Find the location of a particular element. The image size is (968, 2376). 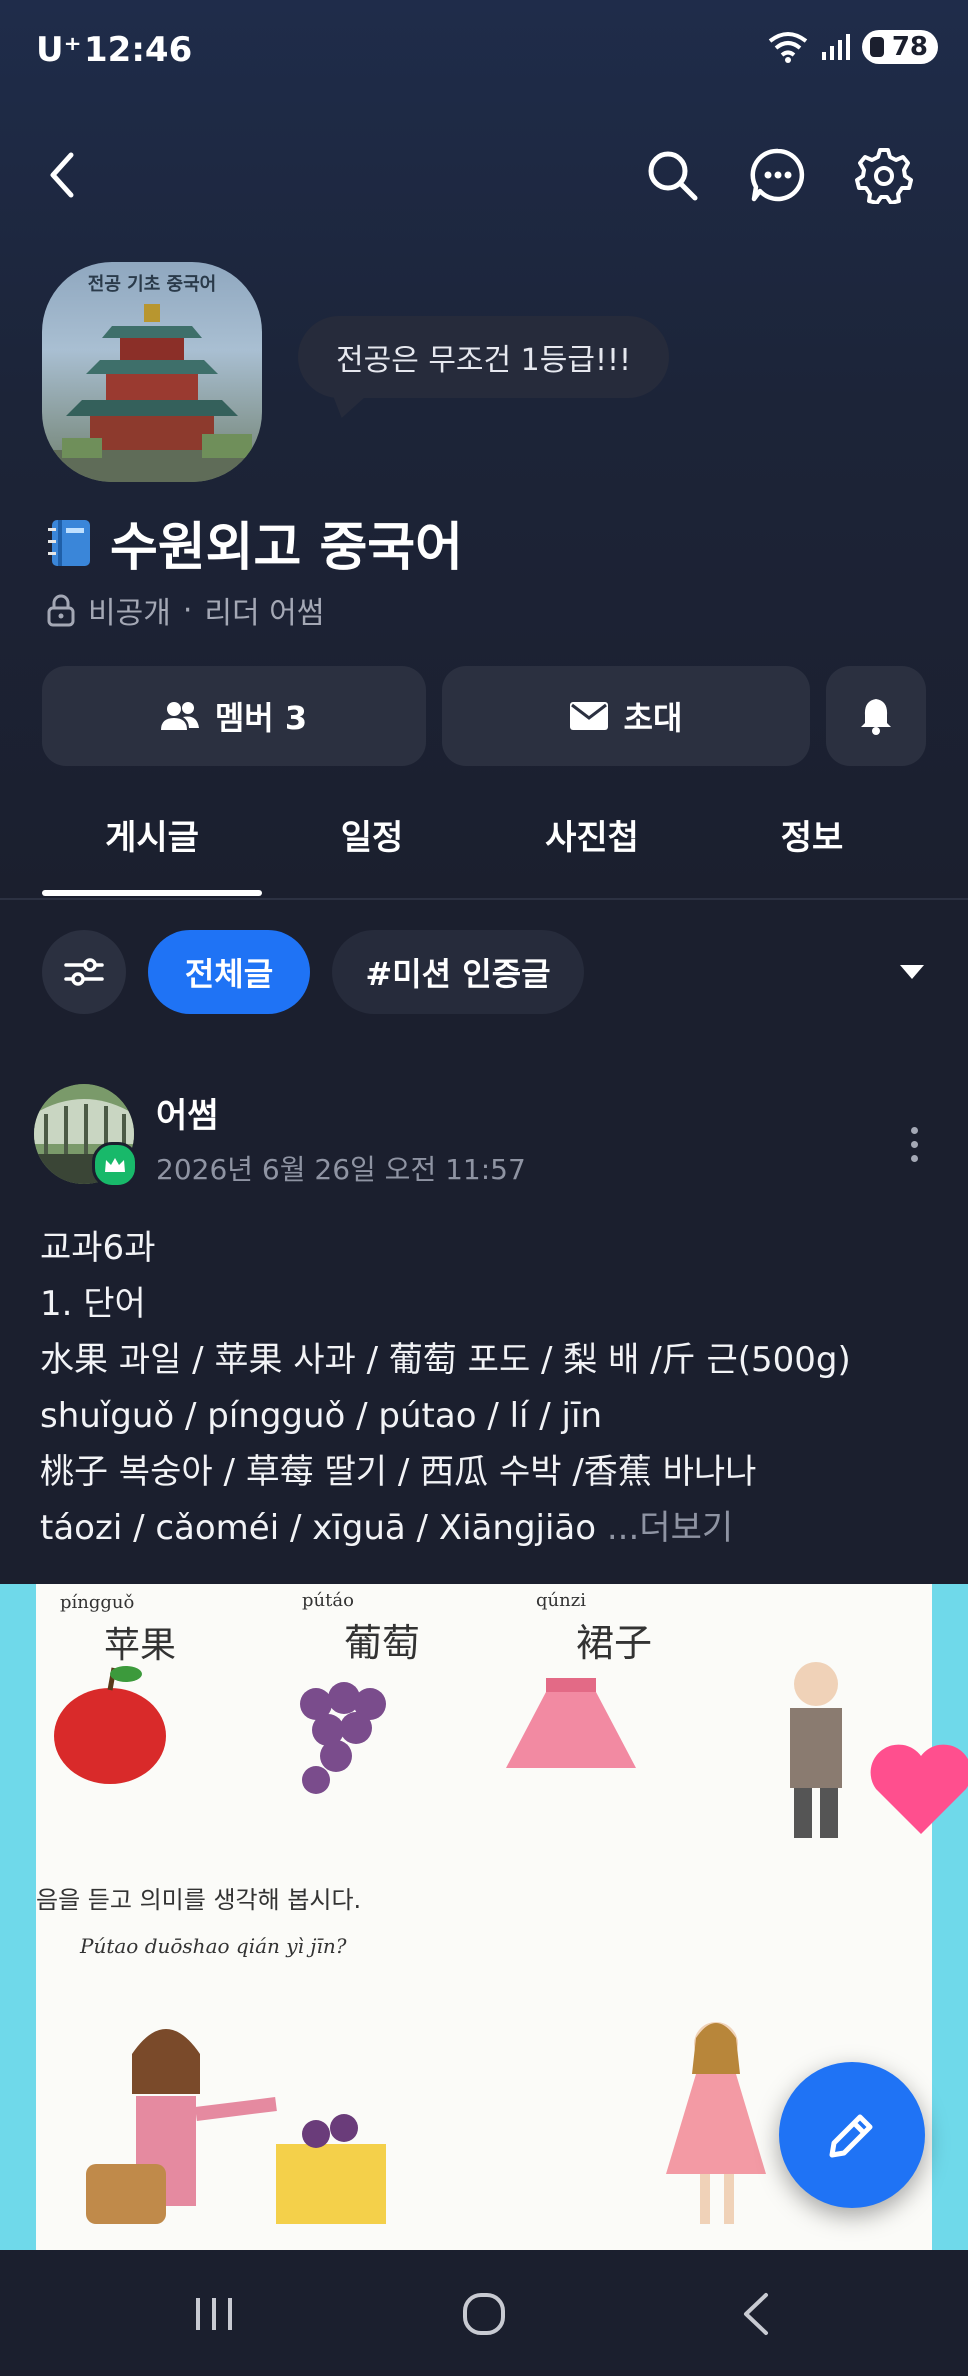

system-back-button is located at coordinates (756, 2314).